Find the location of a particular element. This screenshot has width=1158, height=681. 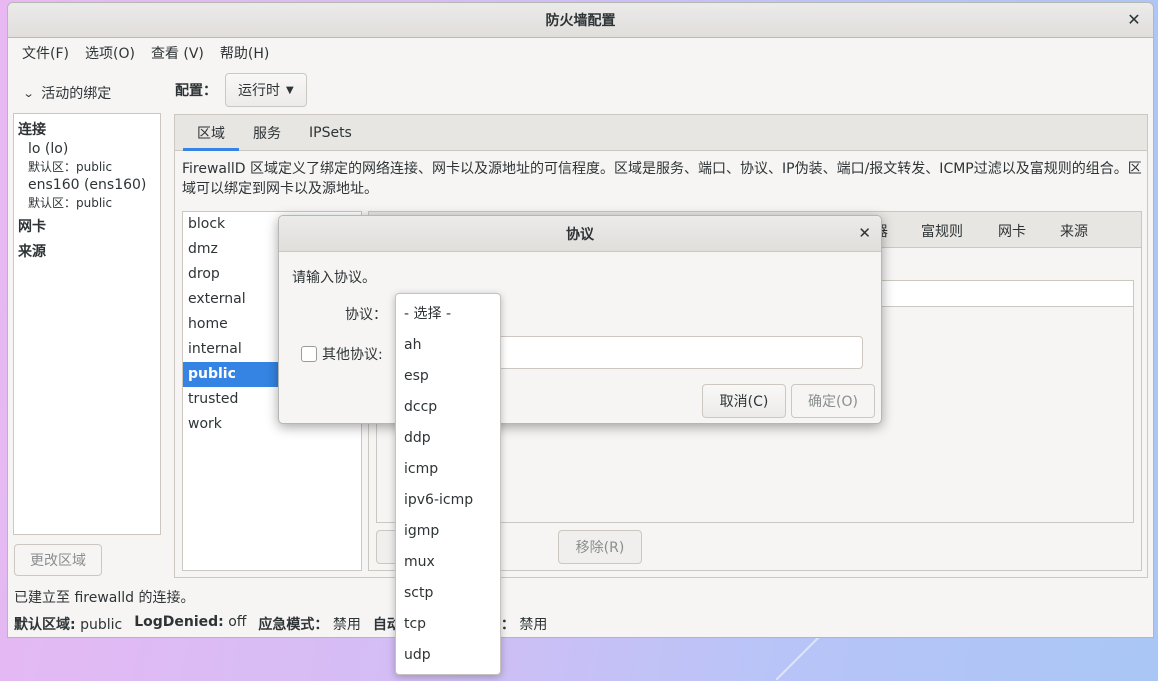

tab-sources: 来源 is located at coordinates (1074, 231).